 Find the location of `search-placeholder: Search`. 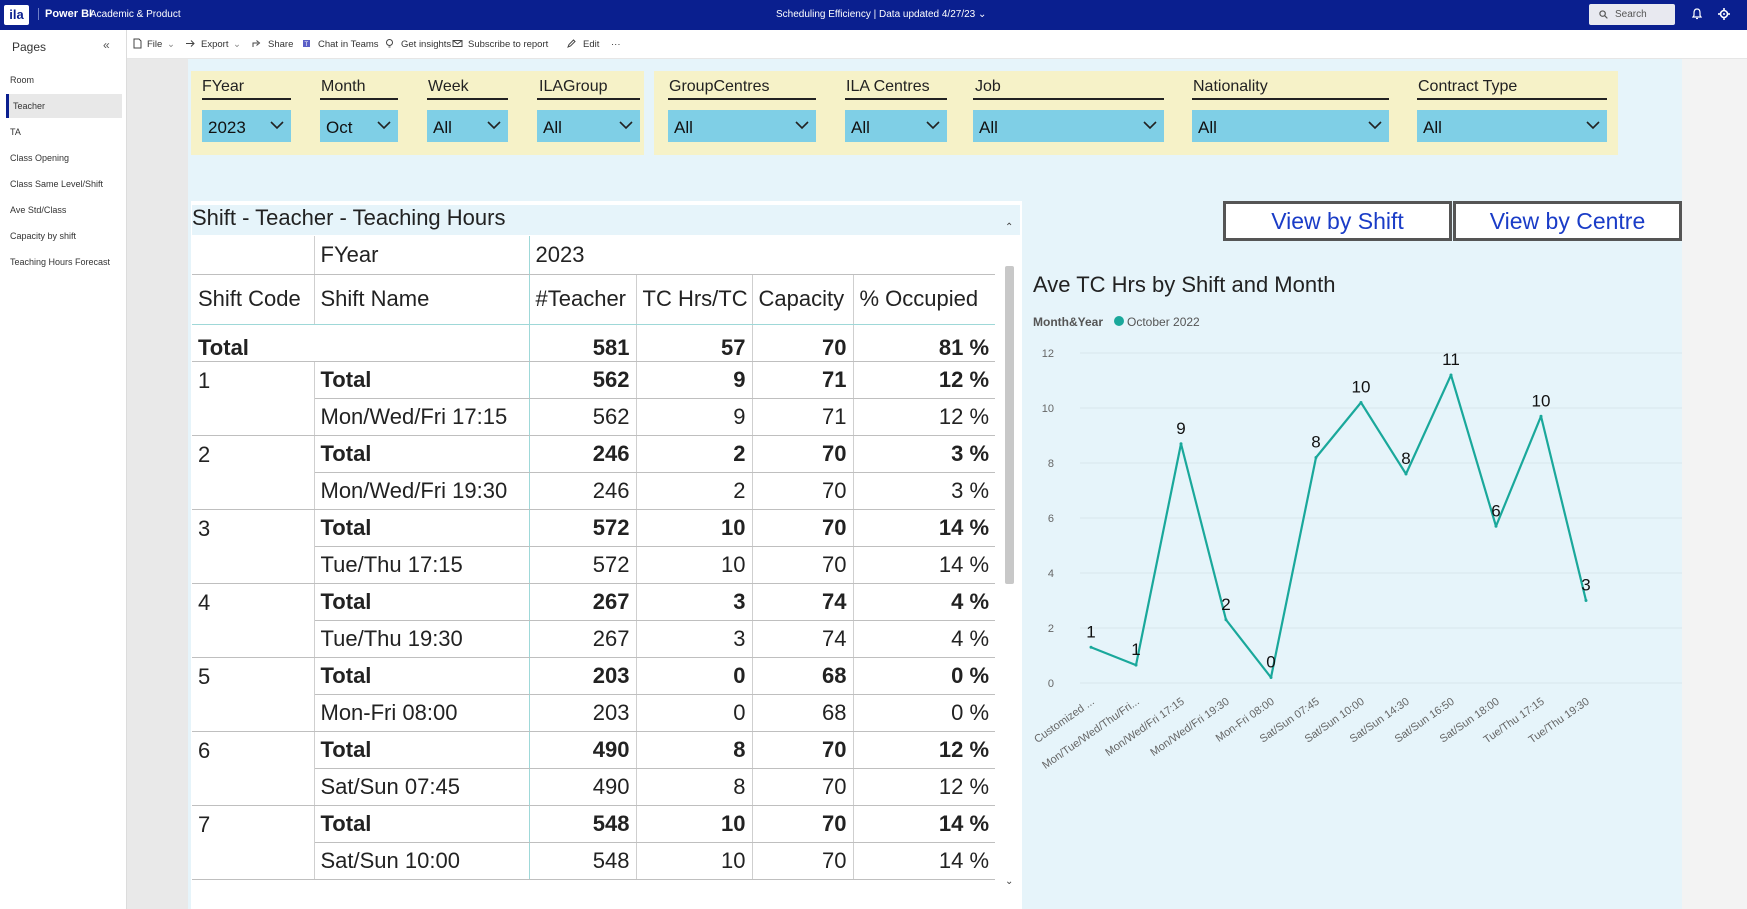

search-placeholder: Search is located at coordinates (1631, 14).